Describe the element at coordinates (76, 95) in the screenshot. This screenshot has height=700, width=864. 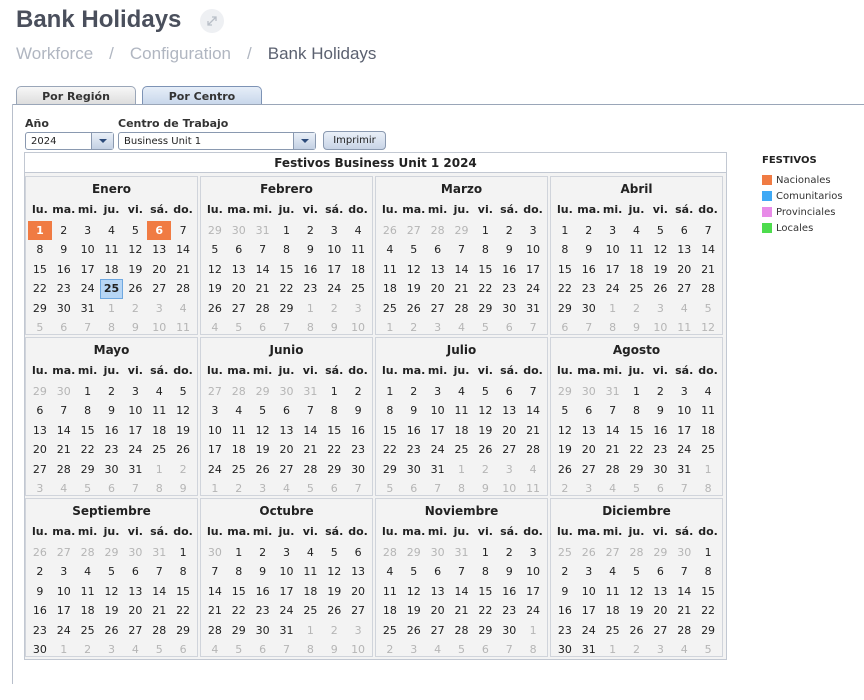
I see `tab-por-region: Por Región` at that location.